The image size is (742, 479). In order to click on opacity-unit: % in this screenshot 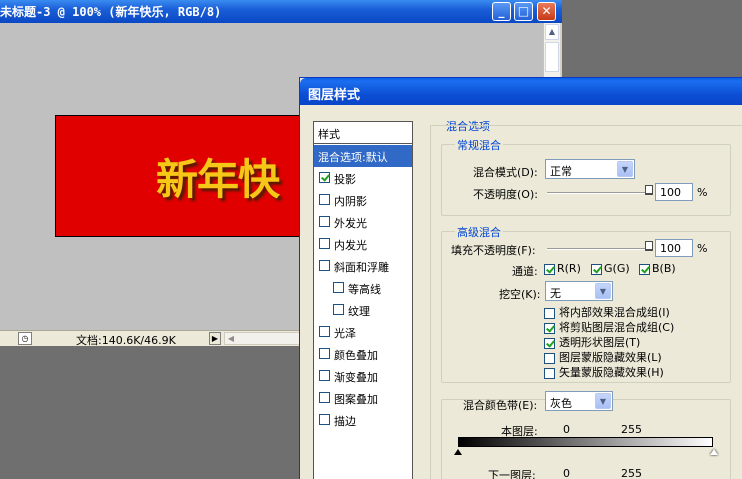, I will do `click(702, 192)`.